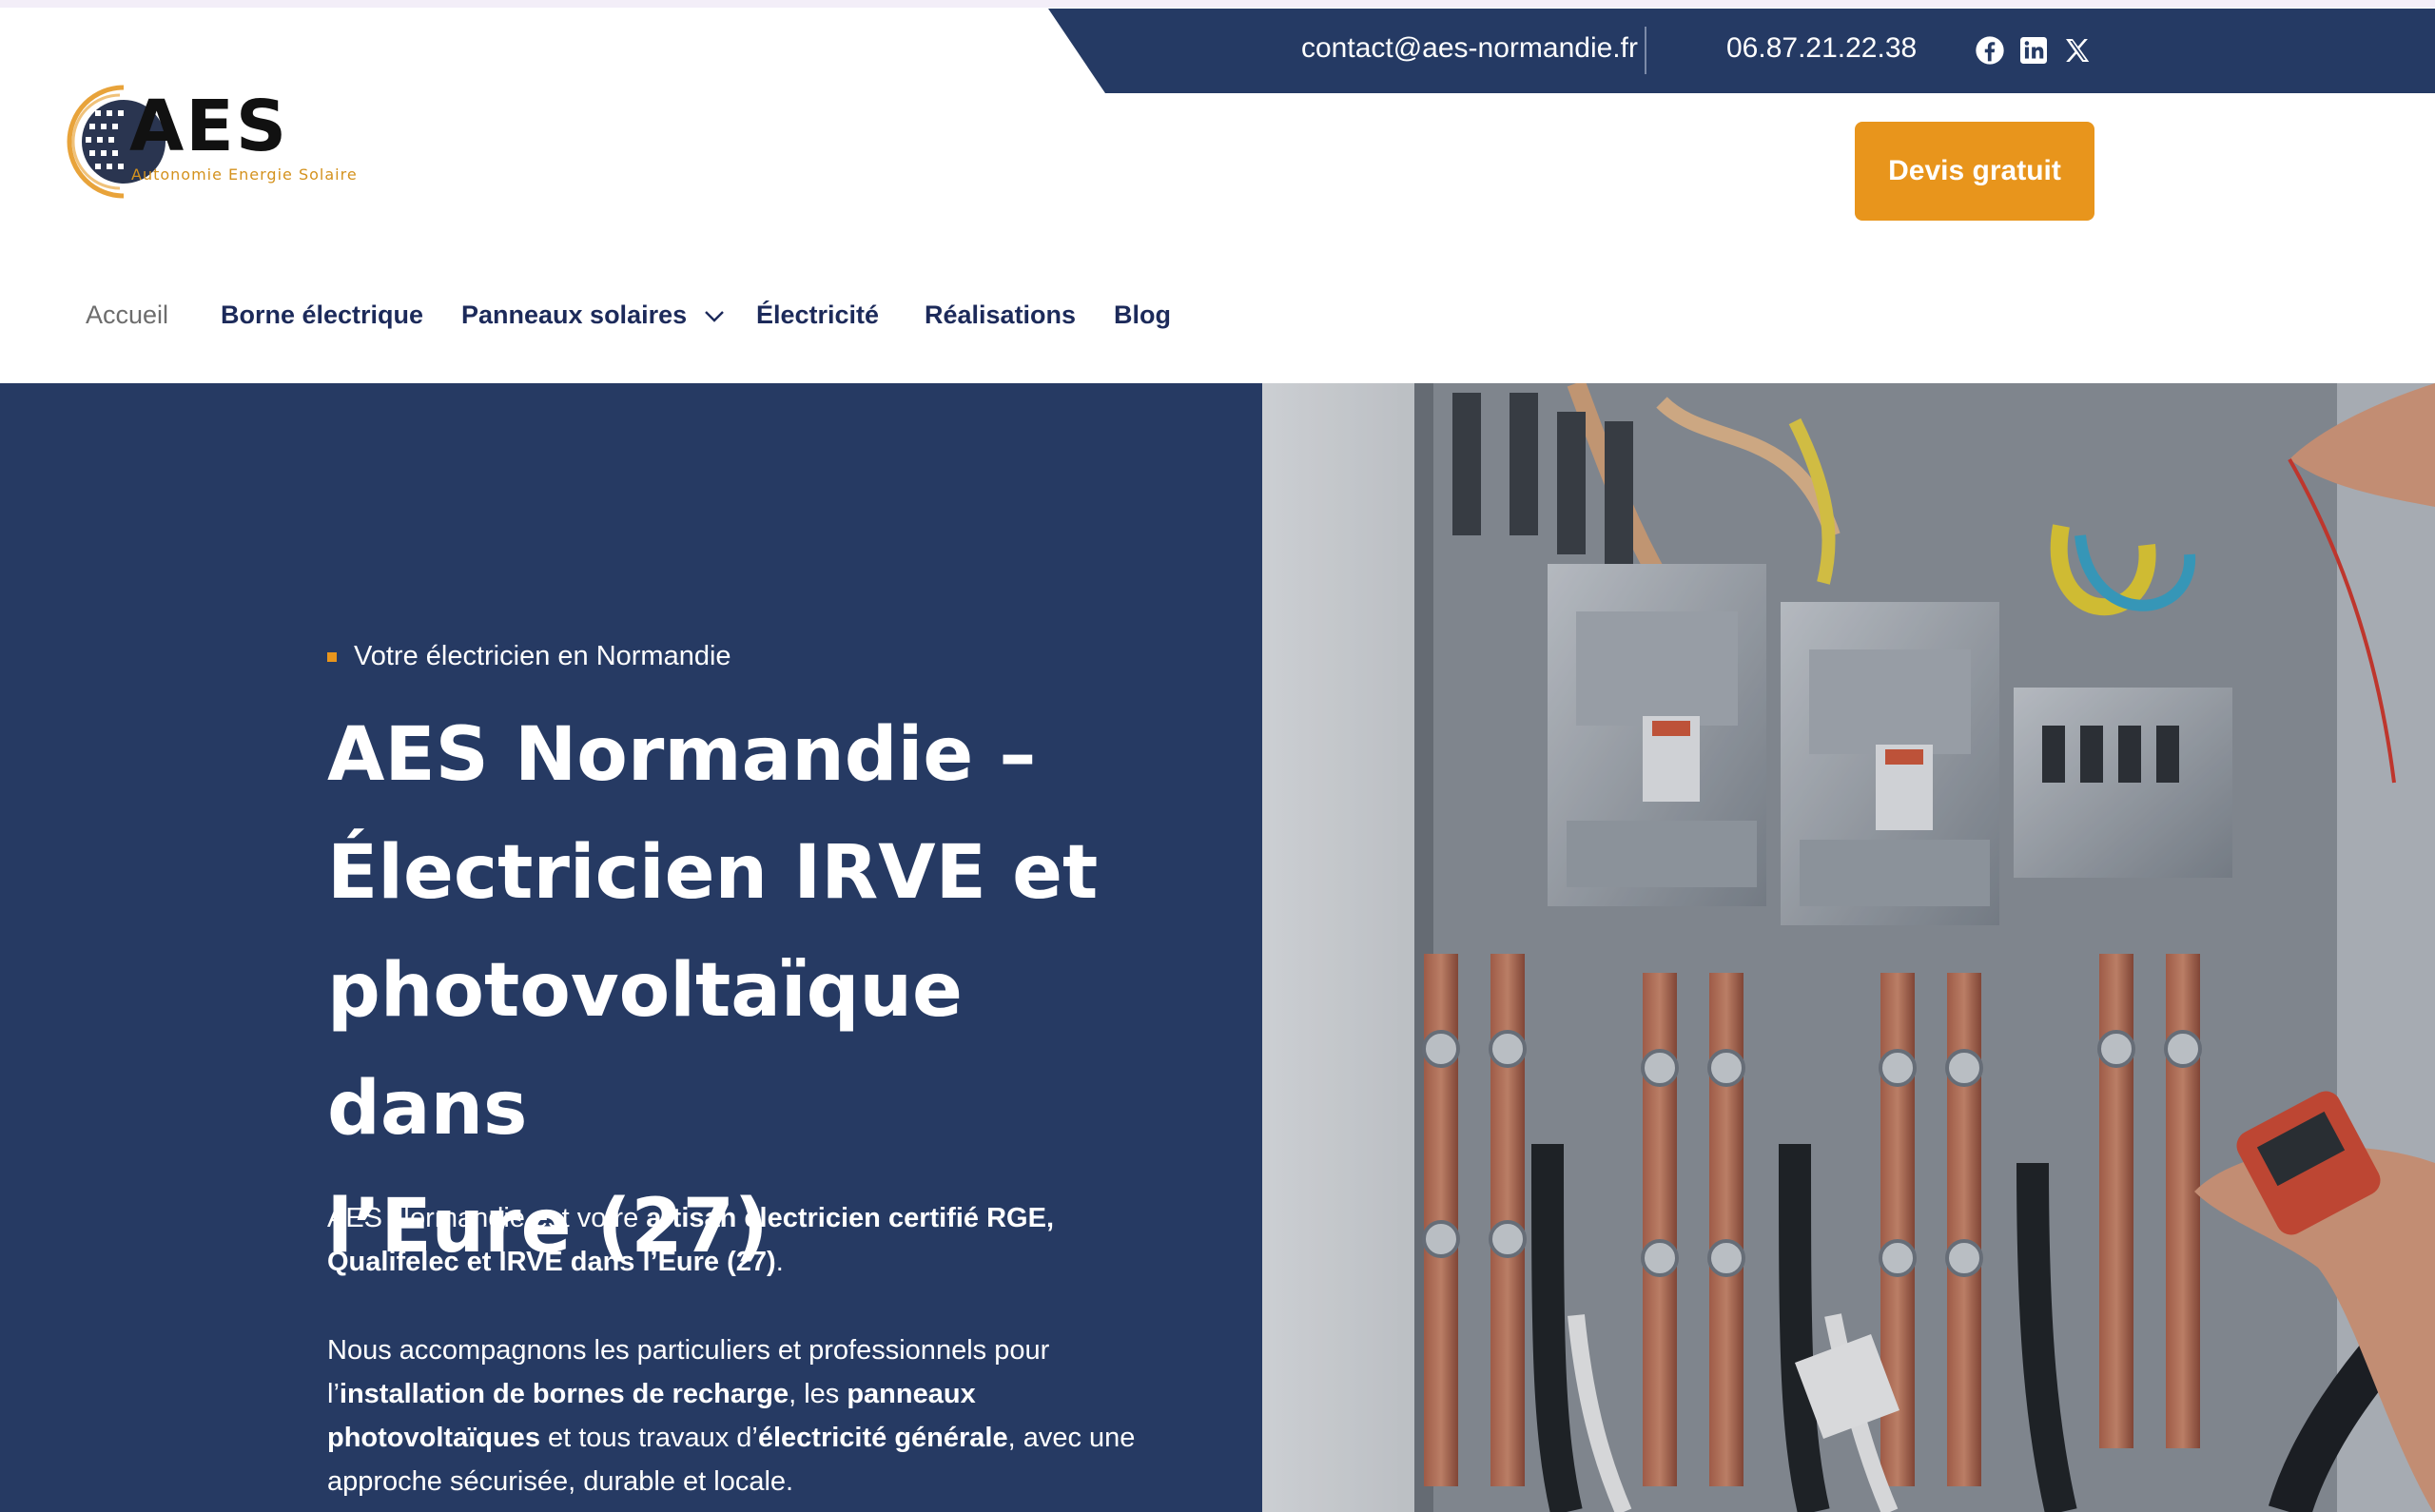  I want to click on contact-email-link: contact@aes-normandie.fr, so click(1469, 48).